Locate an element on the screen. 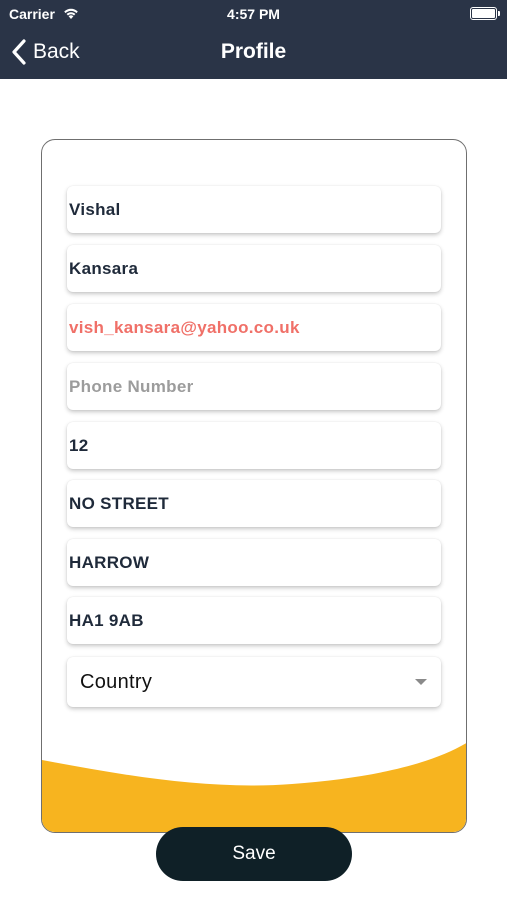 This screenshot has height=900, width=507. country-select: Country is located at coordinates (254, 682).